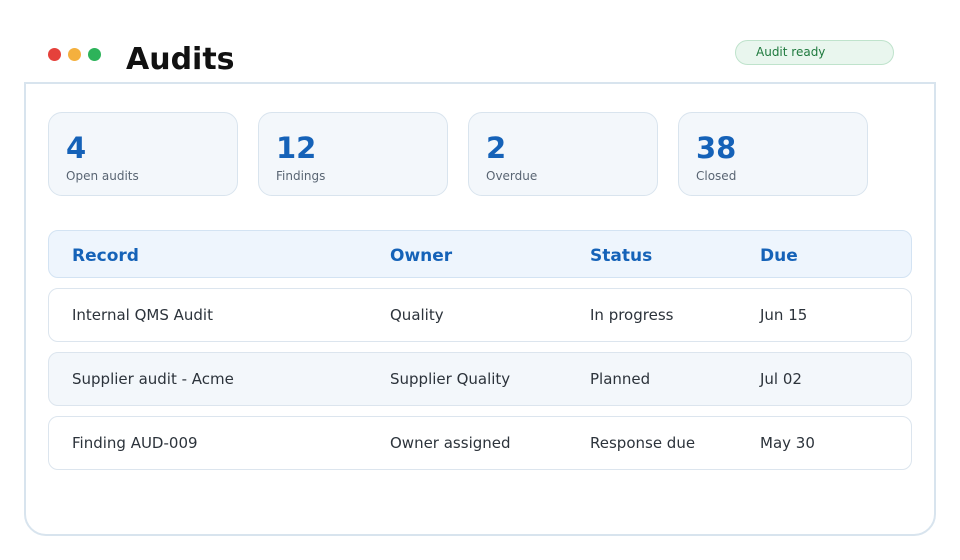  What do you see at coordinates (301, 176) in the screenshot?
I see `stat-label: Findings` at bounding box center [301, 176].